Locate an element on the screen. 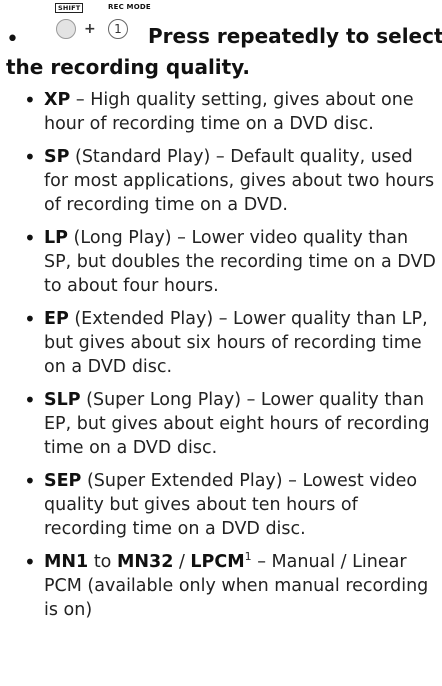 This screenshot has width=442, height=686. footnote-marker: 1 is located at coordinates (248, 557).